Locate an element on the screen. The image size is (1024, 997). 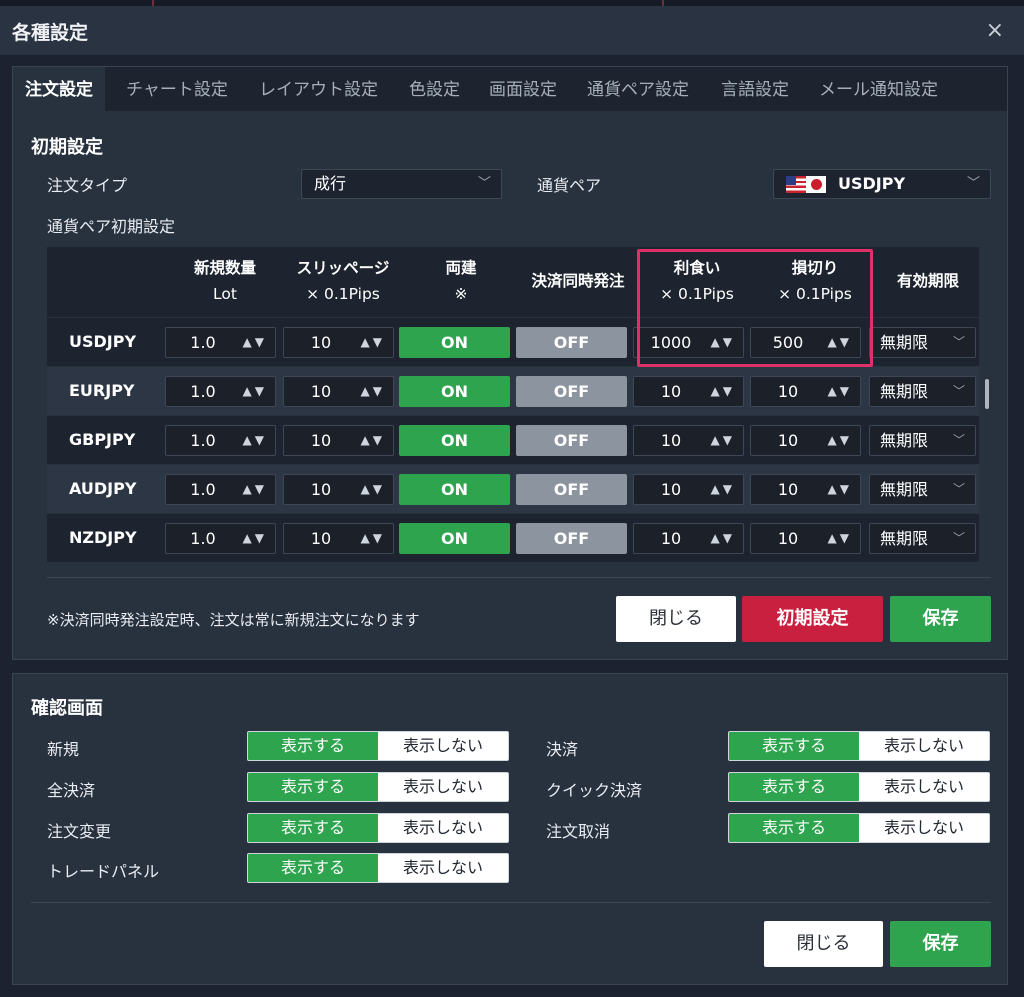
confirm-new-toggle: 表示する 表示しない is located at coordinates (378, 746).